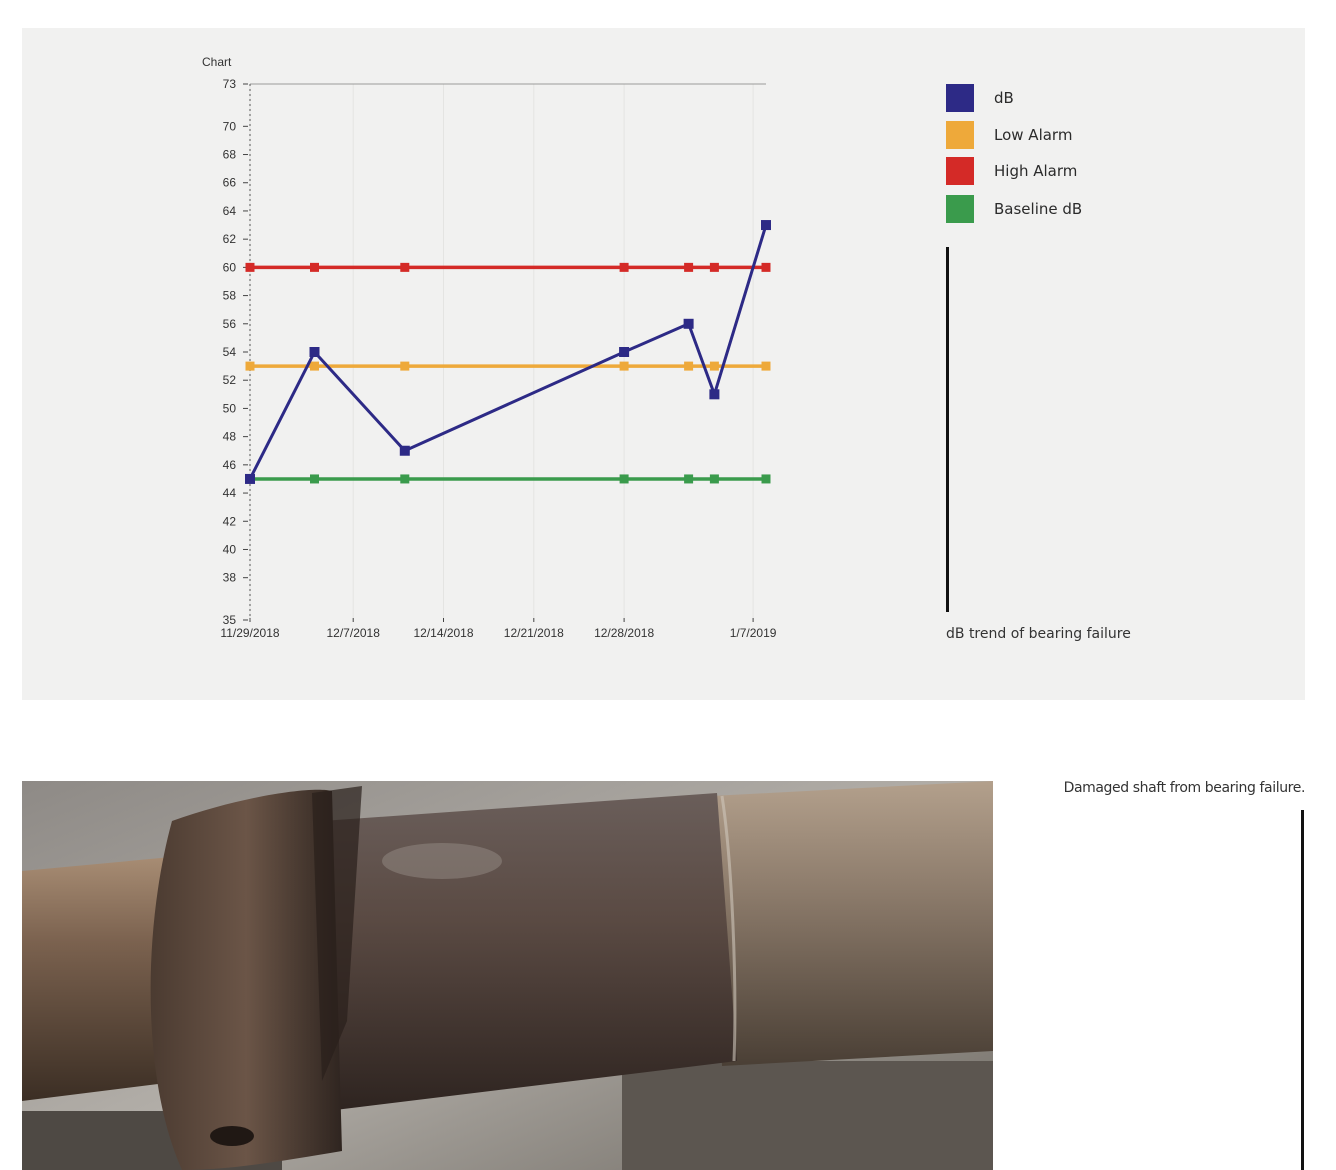 Image resolution: width=1336 pixels, height=1170 pixels. Describe the element at coordinates (230, 183) in the screenshot. I see `y-tick-label: 66` at that location.